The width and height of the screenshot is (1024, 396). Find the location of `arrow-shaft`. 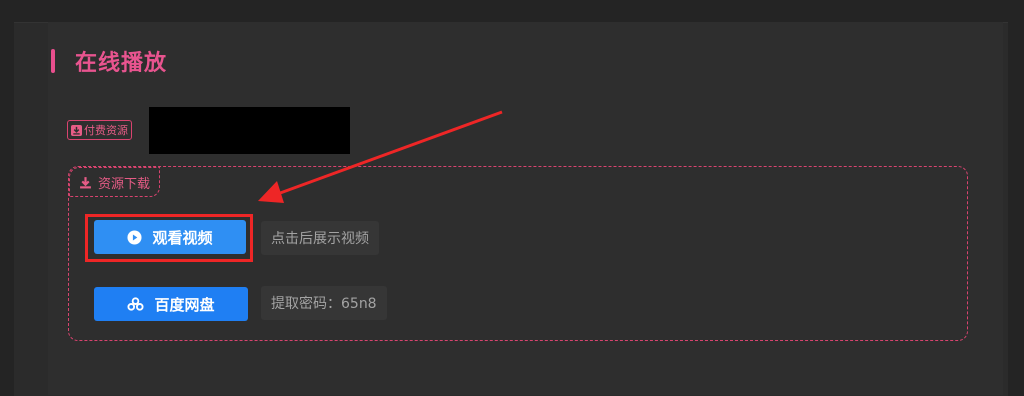

arrow-shaft is located at coordinates (387, 154).